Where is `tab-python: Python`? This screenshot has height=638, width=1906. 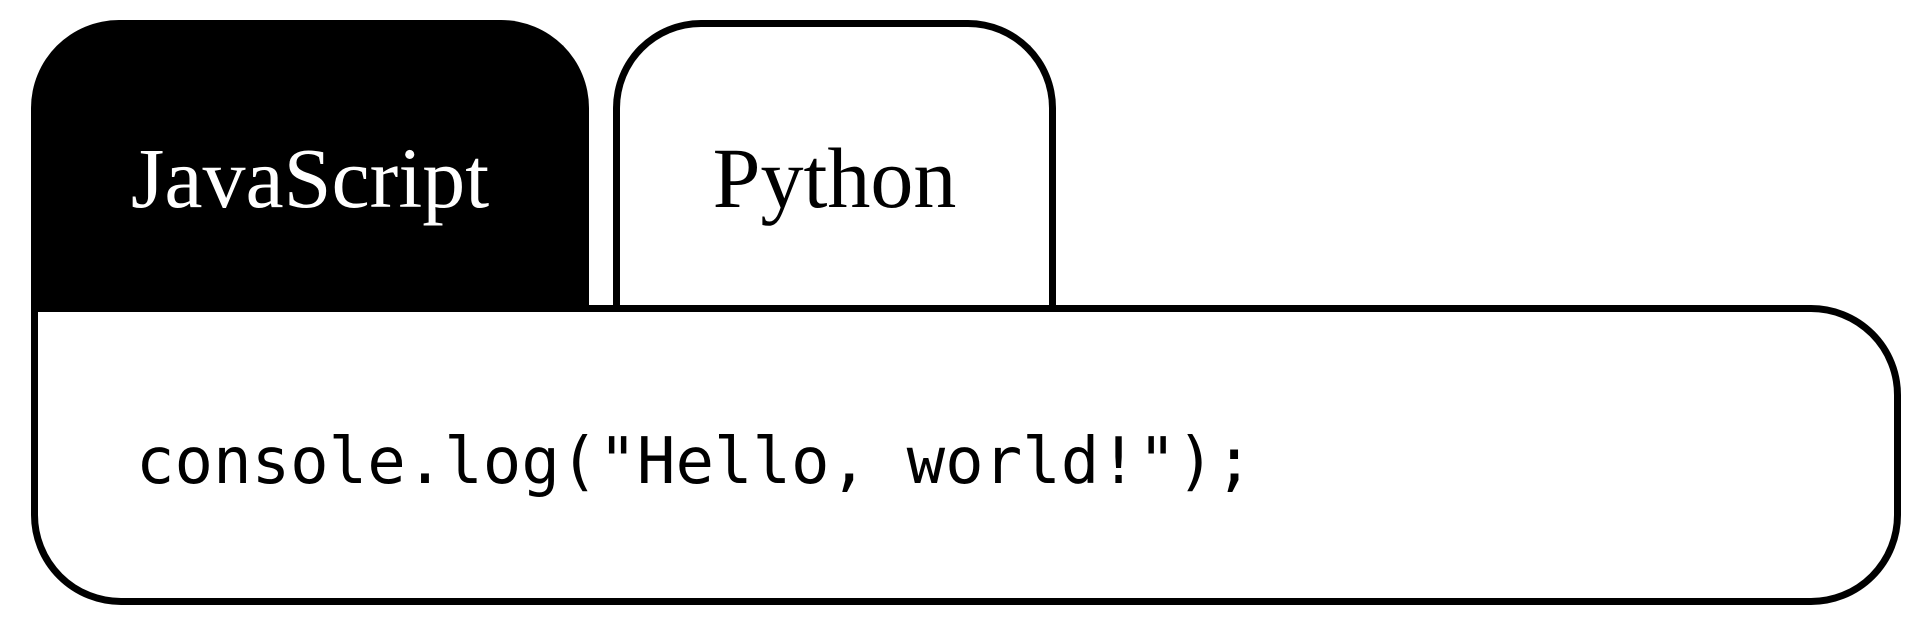
tab-python: Python is located at coordinates (834, 166).